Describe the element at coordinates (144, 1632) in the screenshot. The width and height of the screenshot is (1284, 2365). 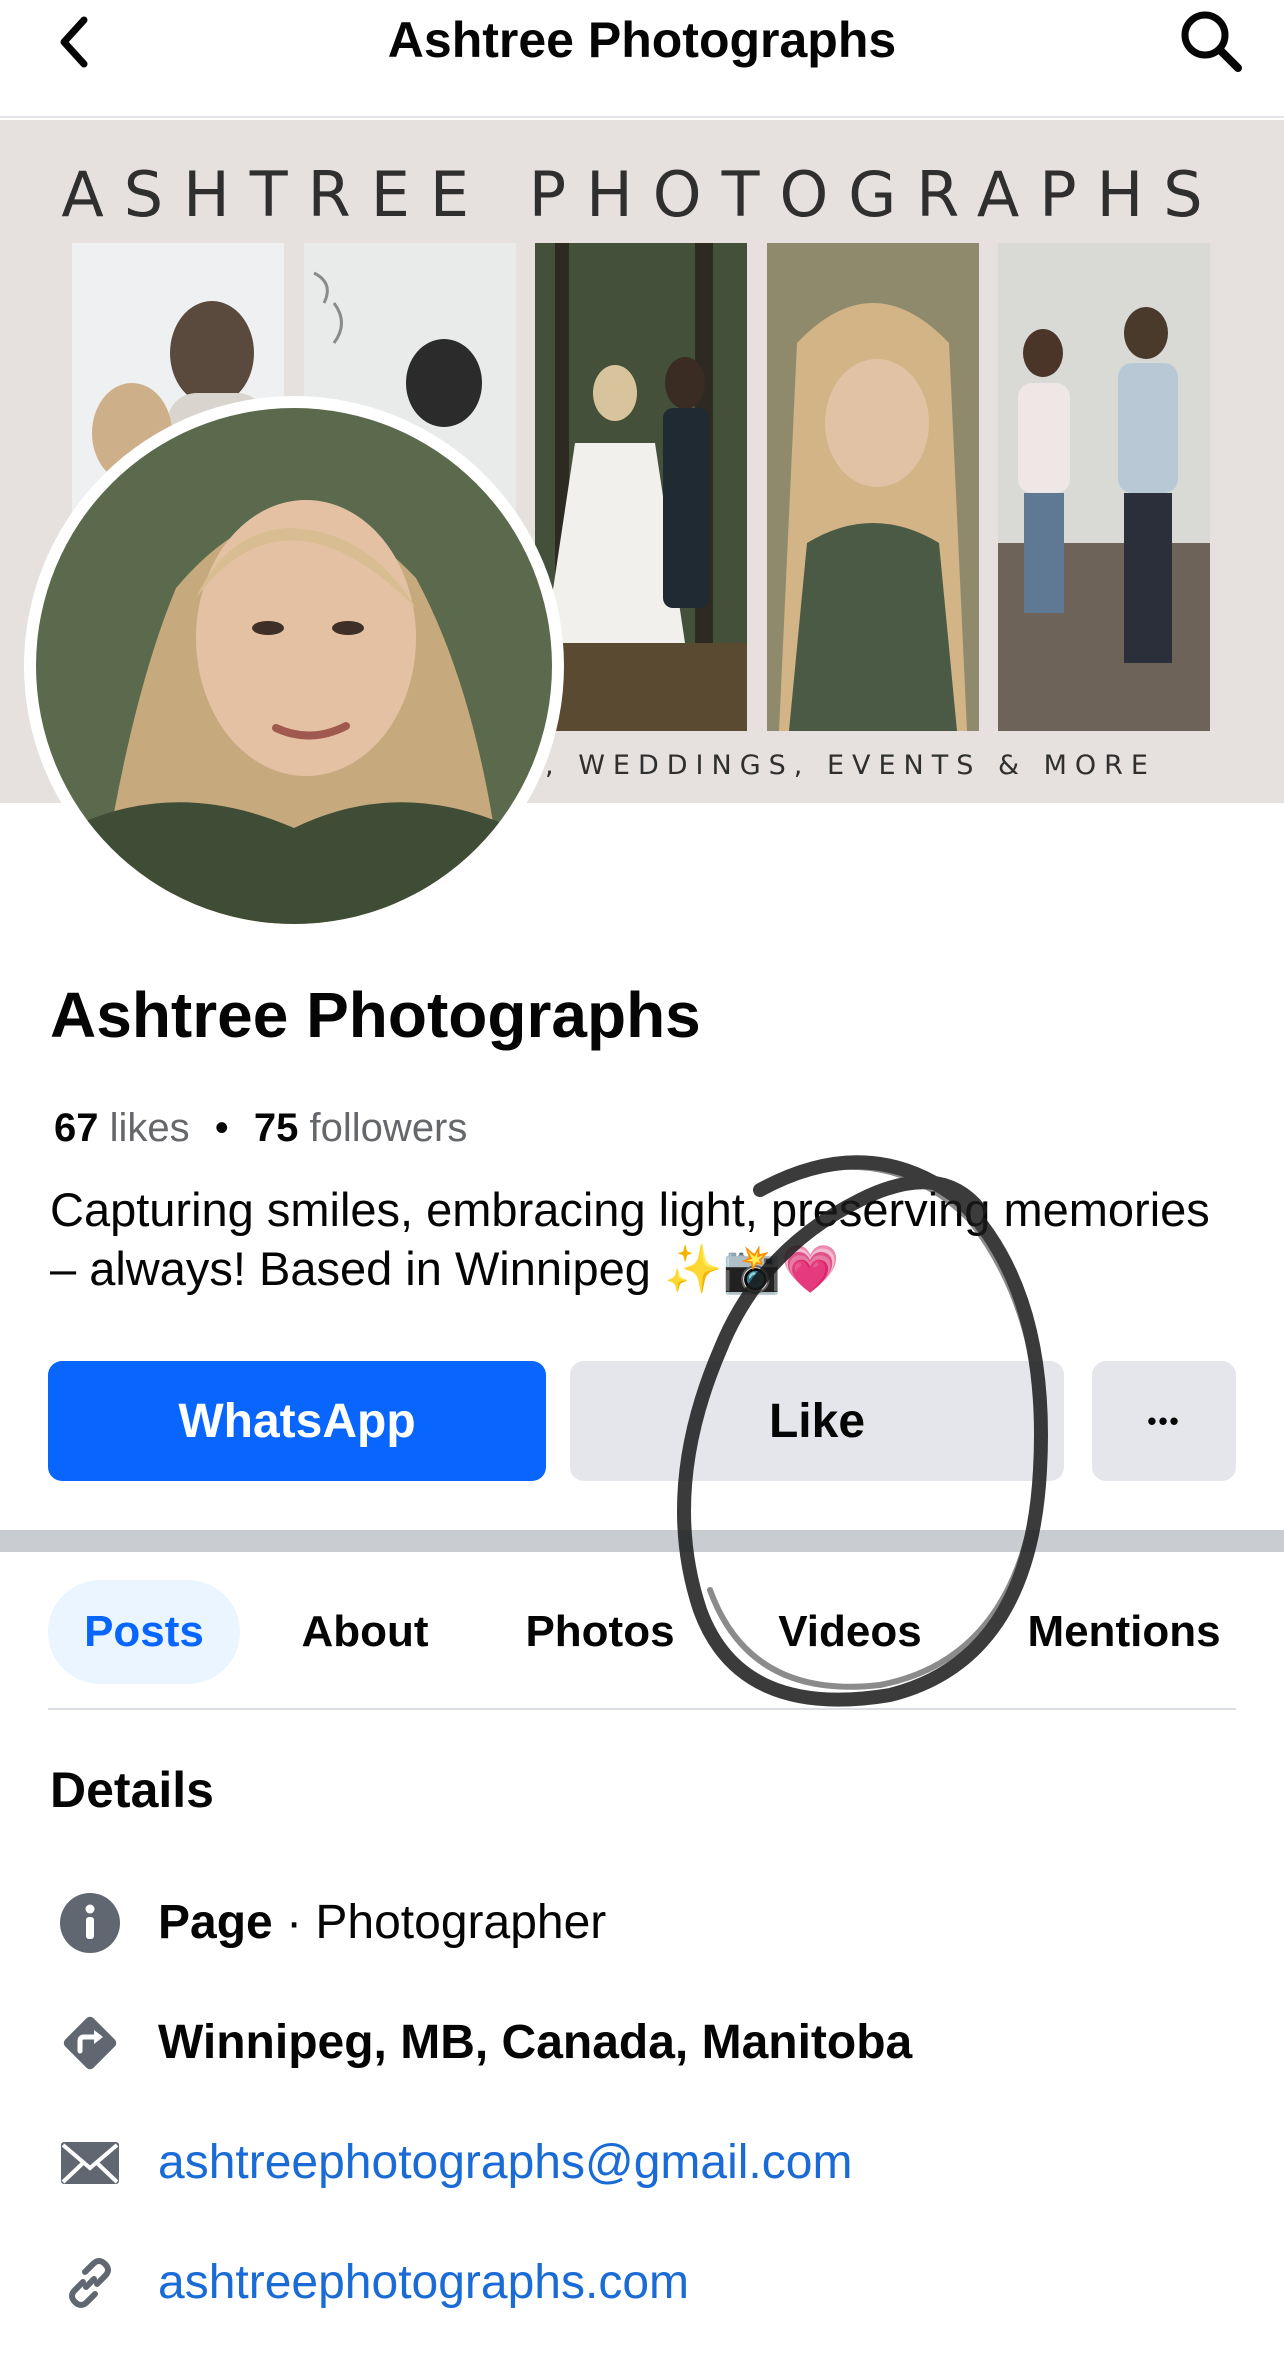
I see `tab-posts: Posts` at that location.